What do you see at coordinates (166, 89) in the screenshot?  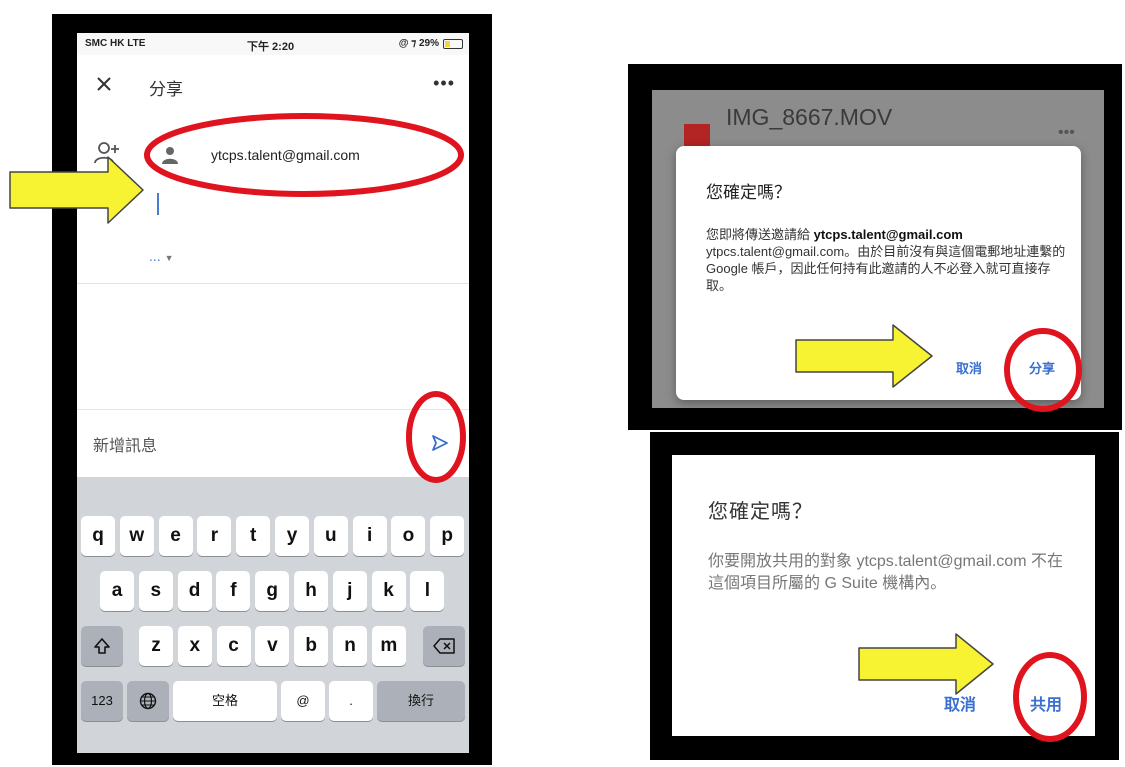 I see `page-title: 分享` at bounding box center [166, 89].